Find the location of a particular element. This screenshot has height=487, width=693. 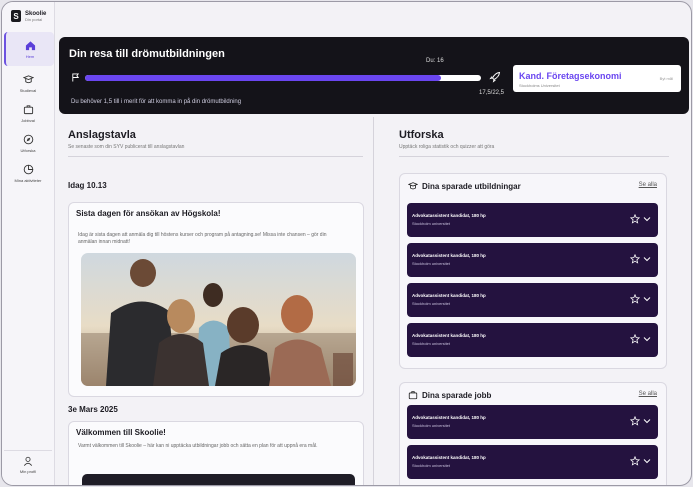

change-goal-link: Byt mål is located at coordinates (666, 78).